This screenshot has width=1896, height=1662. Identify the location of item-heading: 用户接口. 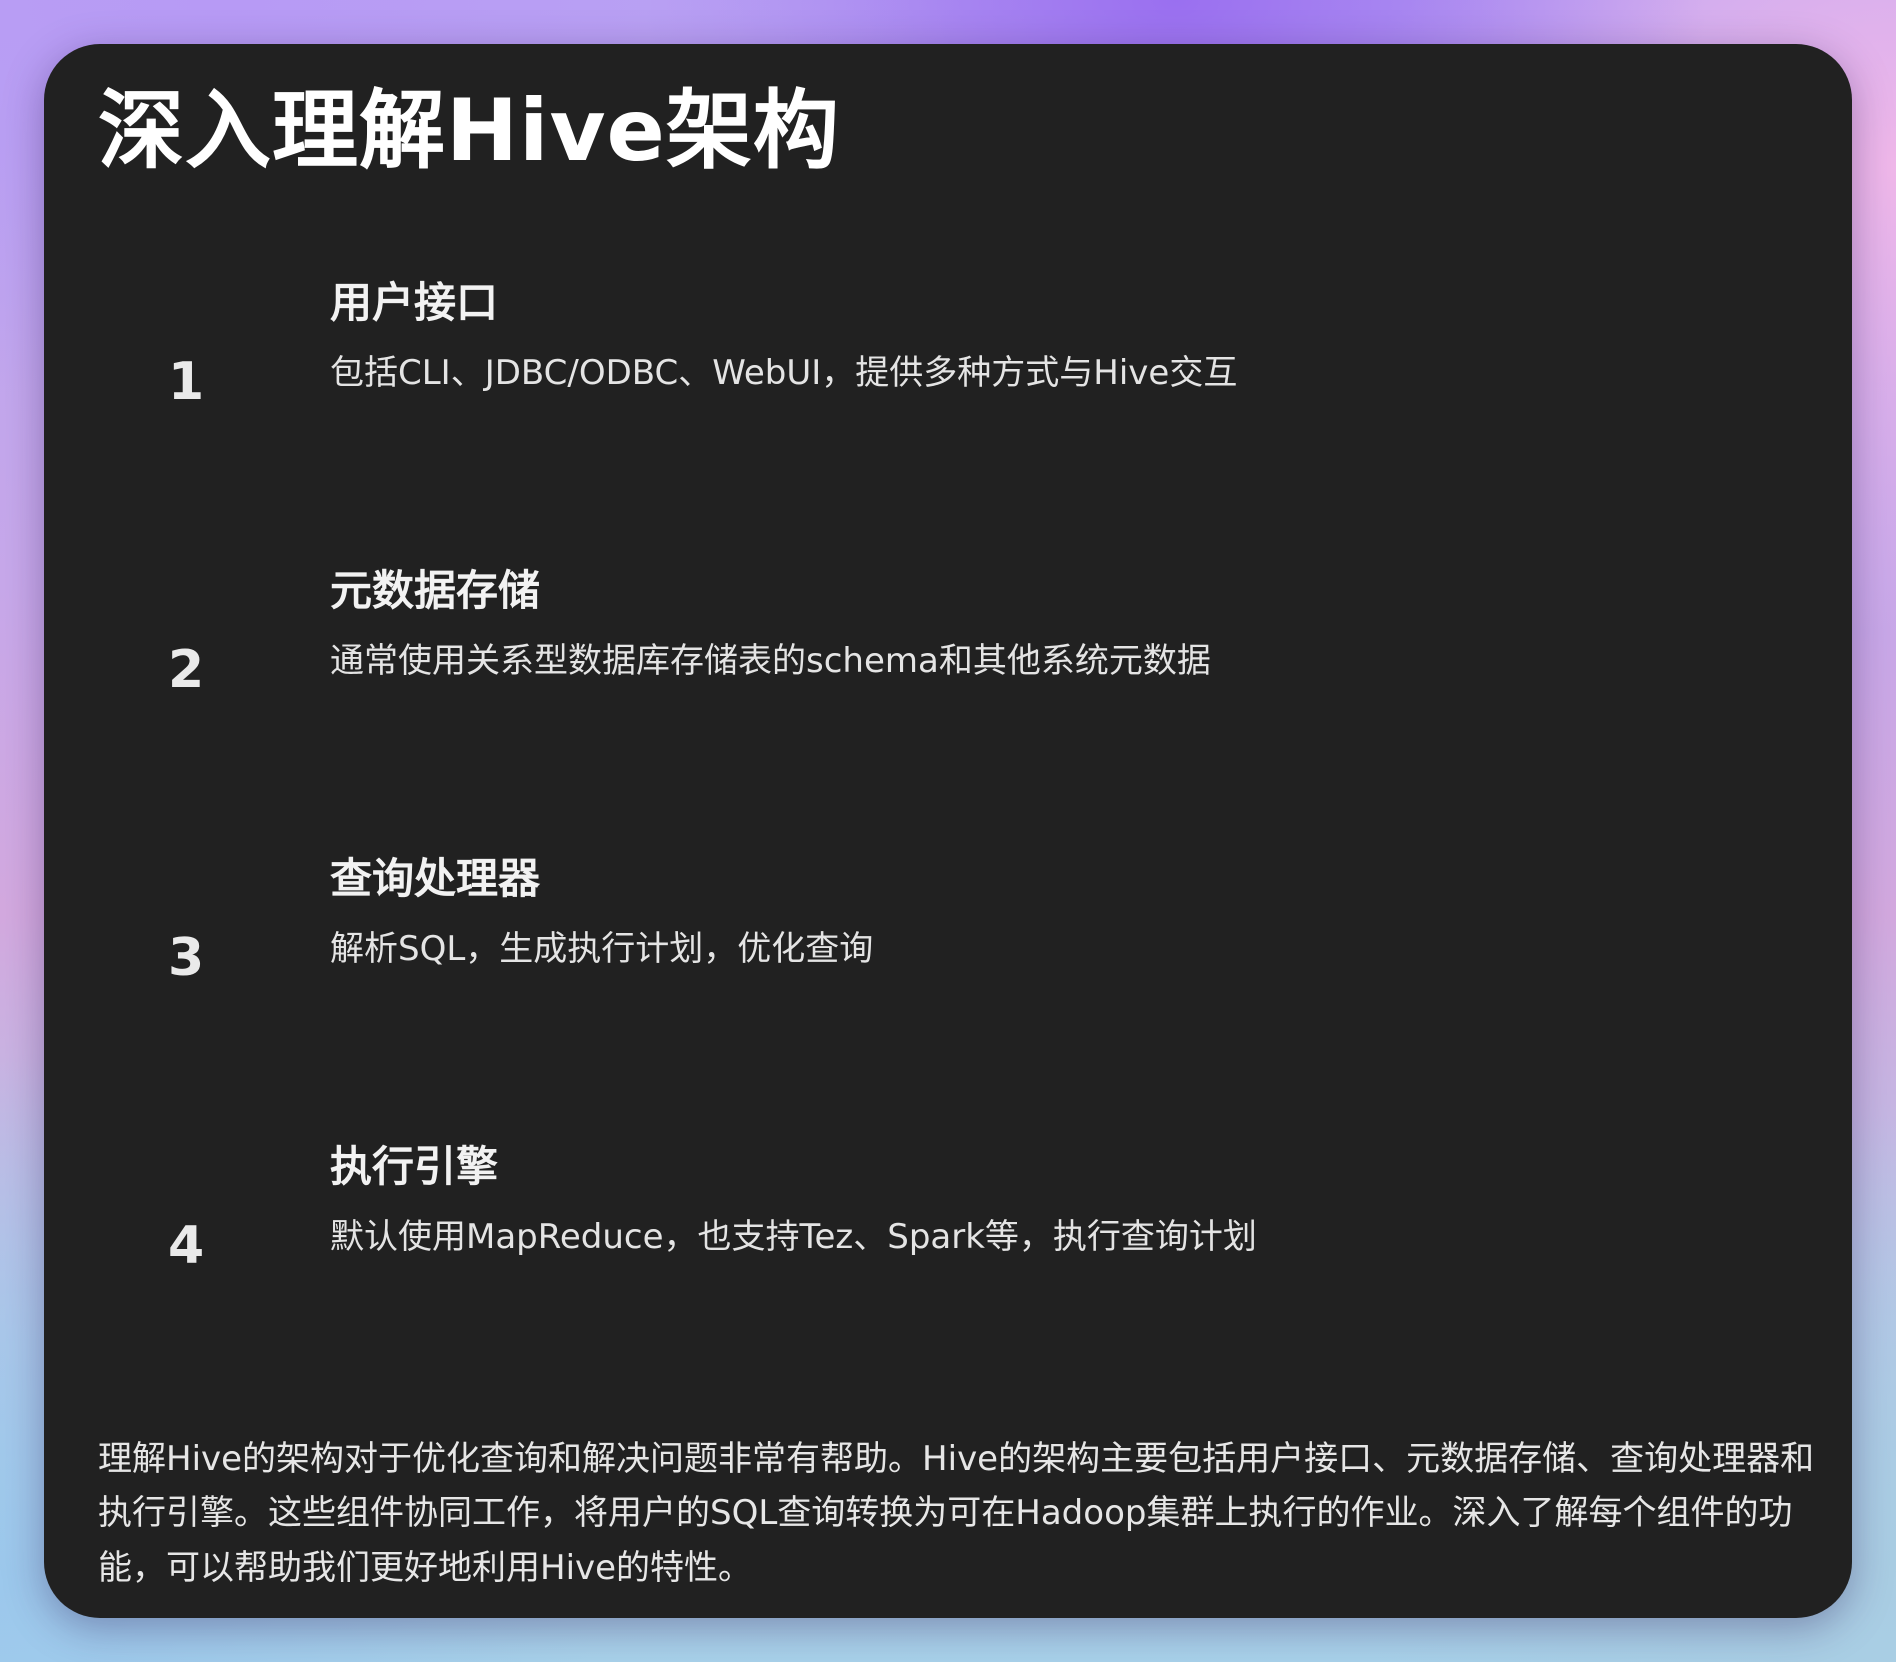
(414, 302).